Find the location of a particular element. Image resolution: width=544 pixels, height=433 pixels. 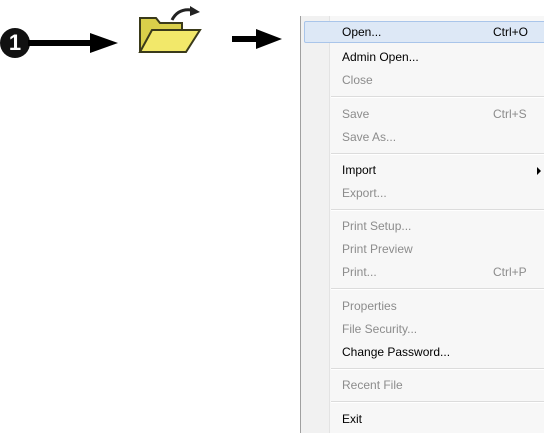

menu-item-label: Import is located at coordinates (359, 170).